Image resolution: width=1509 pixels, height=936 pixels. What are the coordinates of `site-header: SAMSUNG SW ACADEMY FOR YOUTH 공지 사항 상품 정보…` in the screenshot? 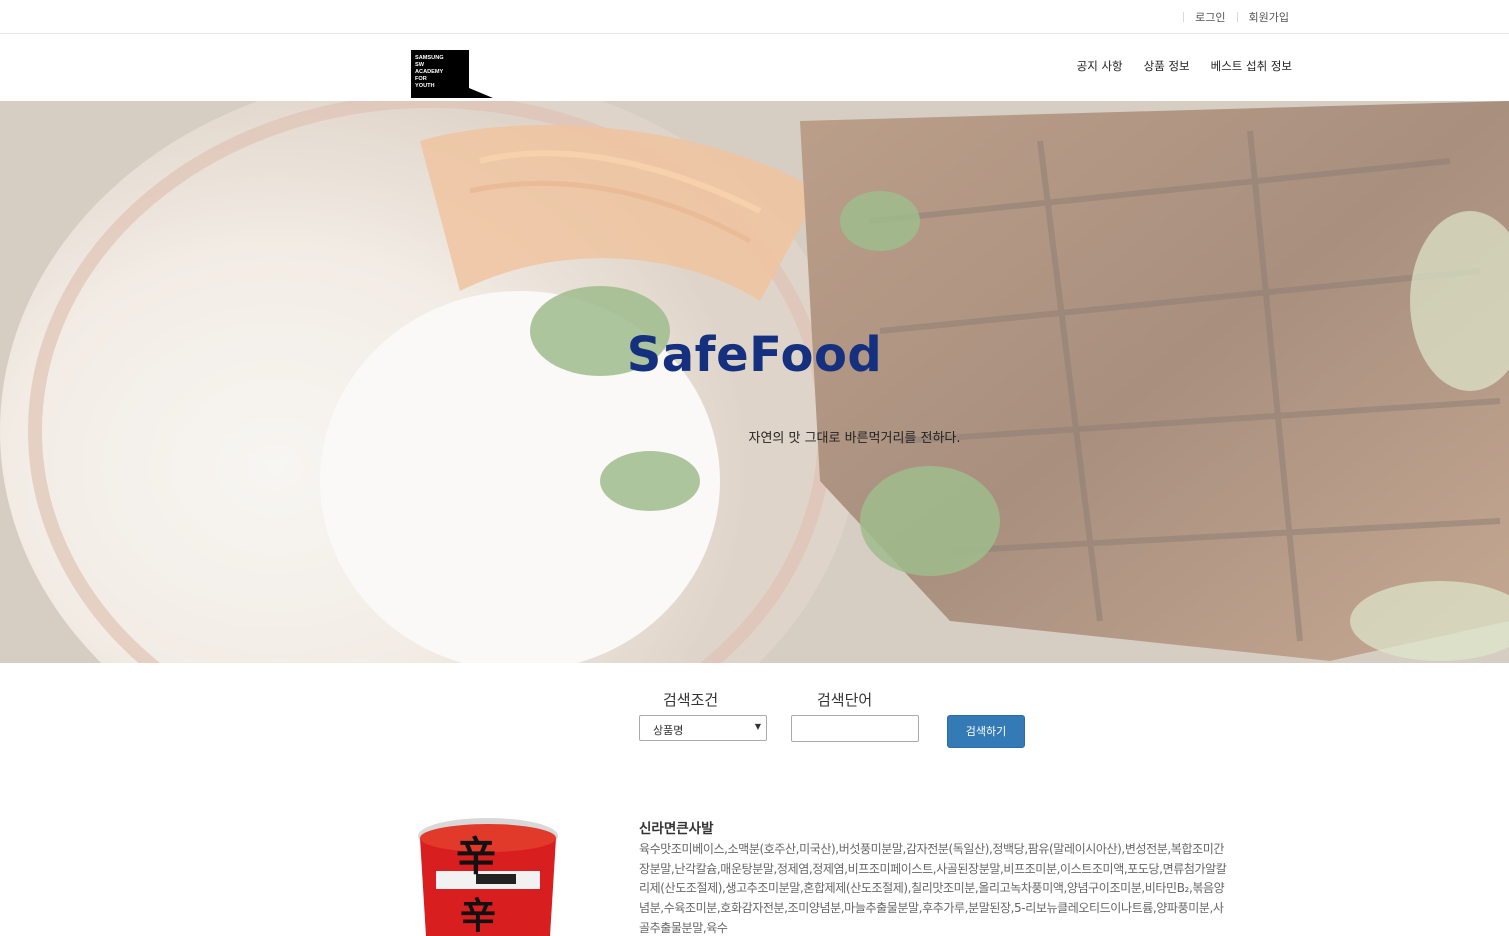 It's located at (754, 67).